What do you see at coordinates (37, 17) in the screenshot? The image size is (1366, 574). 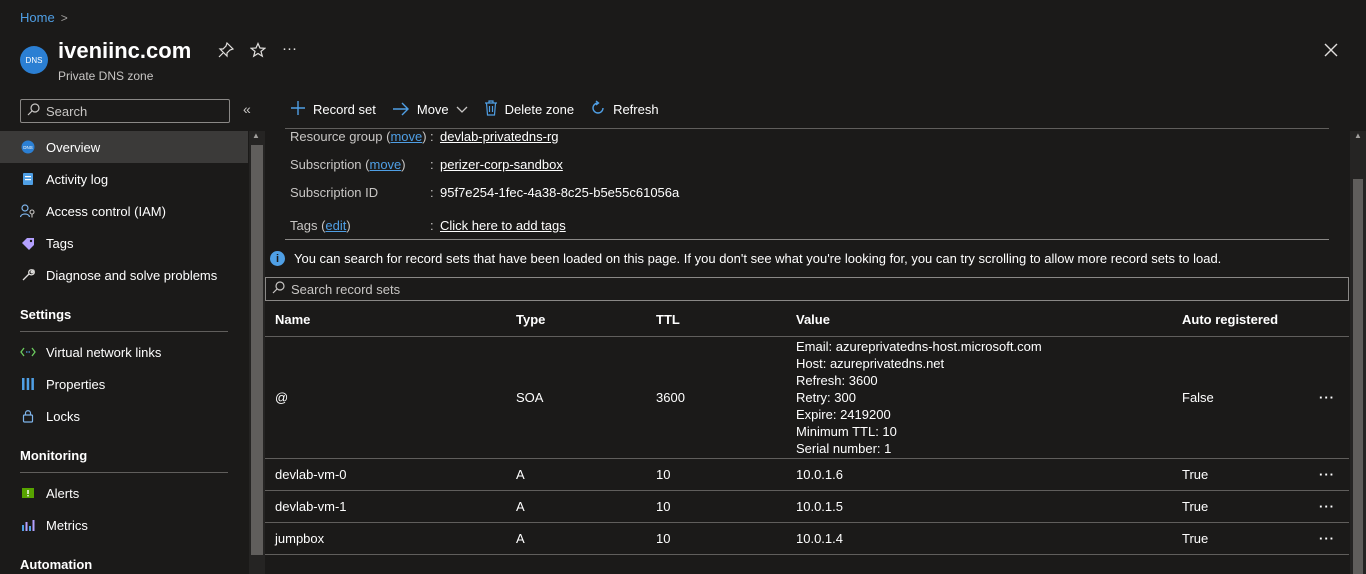 I see `breadcrumb-home-link: Home` at bounding box center [37, 17].